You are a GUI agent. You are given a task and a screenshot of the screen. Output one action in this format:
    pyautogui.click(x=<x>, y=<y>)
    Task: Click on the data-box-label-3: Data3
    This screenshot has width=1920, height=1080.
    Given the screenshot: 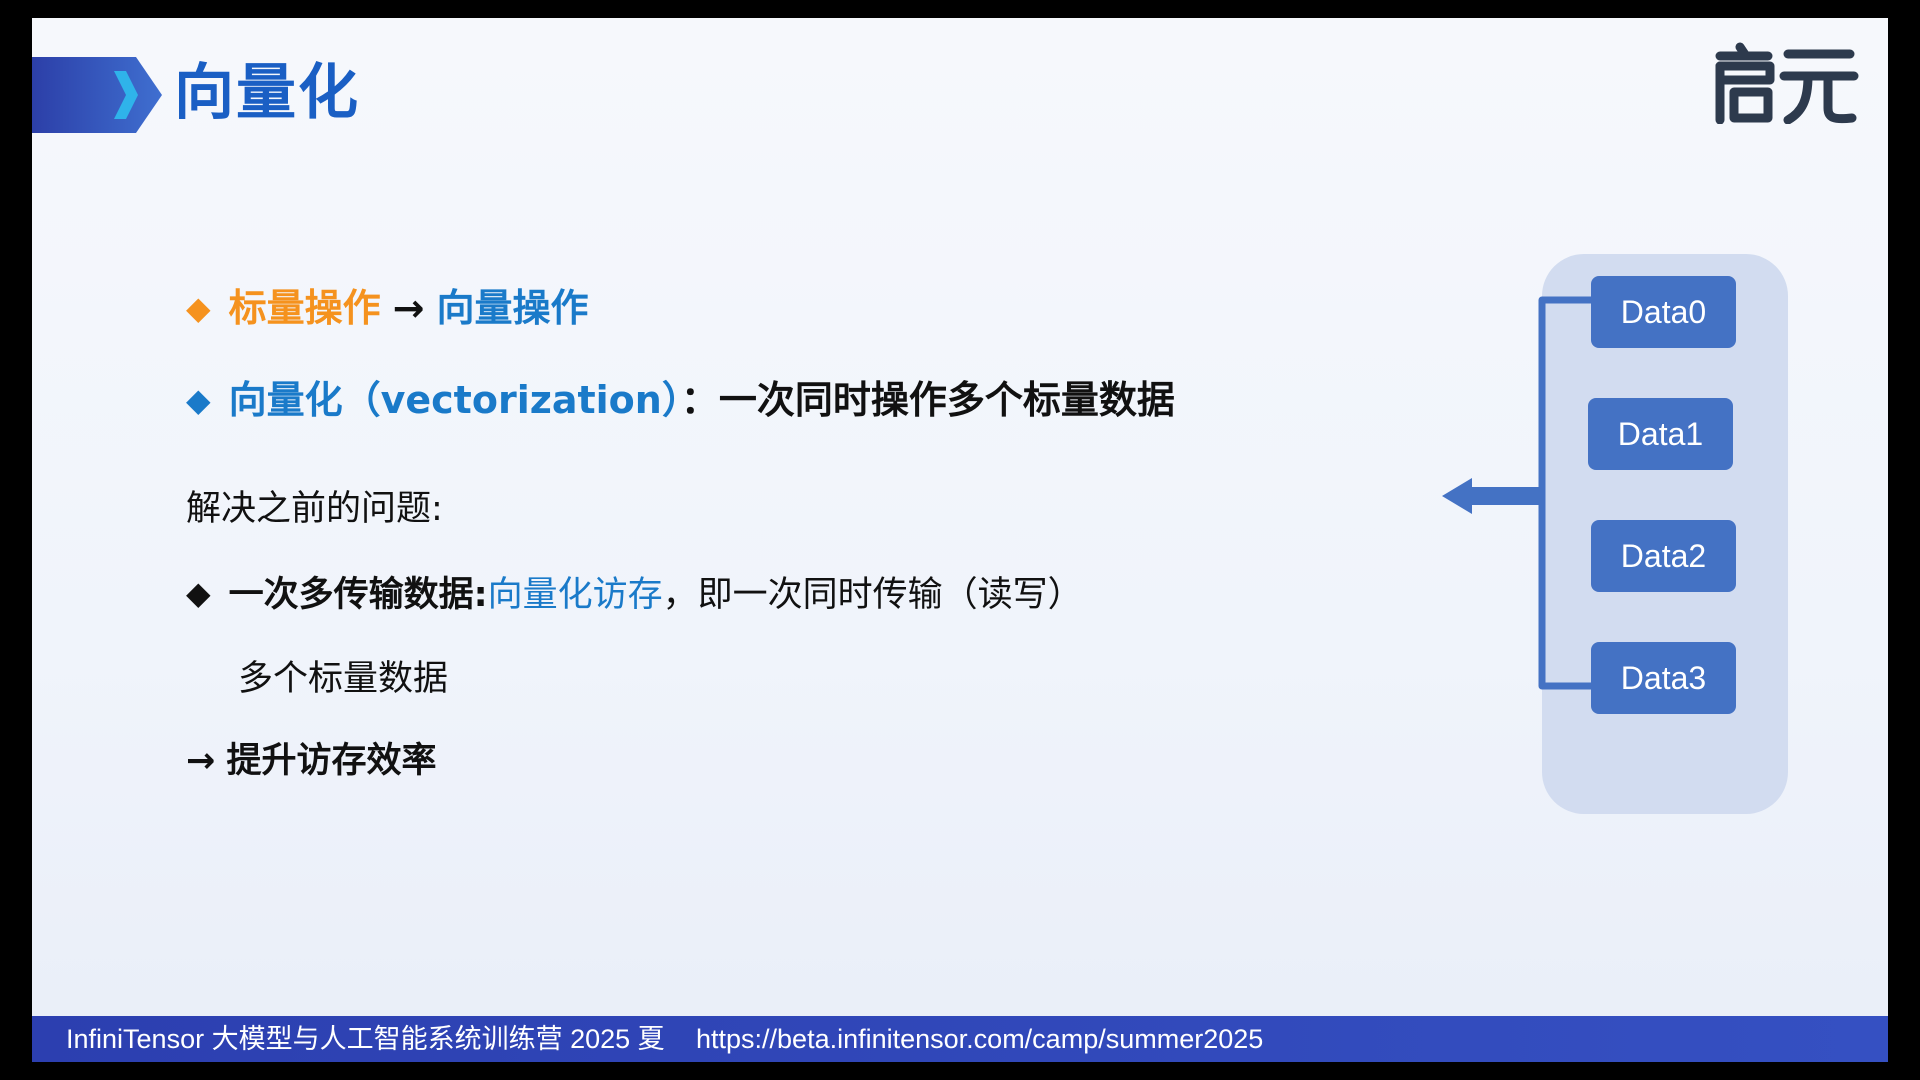 What is the action you would take?
    pyautogui.click(x=1663, y=678)
    